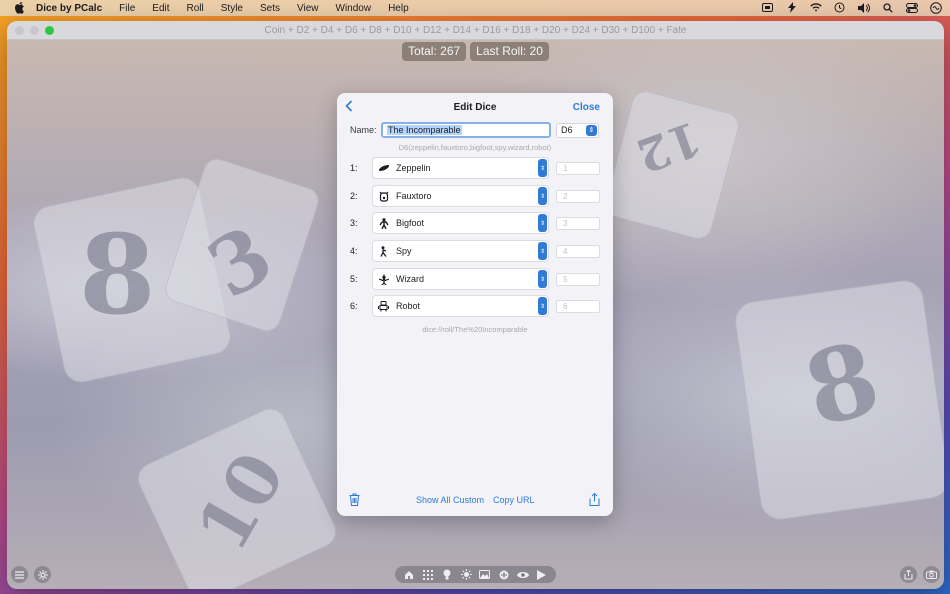 This screenshot has width=950, height=594. What do you see at coordinates (578, 306) in the screenshot?
I see `face-value-input: 6` at bounding box center [578, 306].